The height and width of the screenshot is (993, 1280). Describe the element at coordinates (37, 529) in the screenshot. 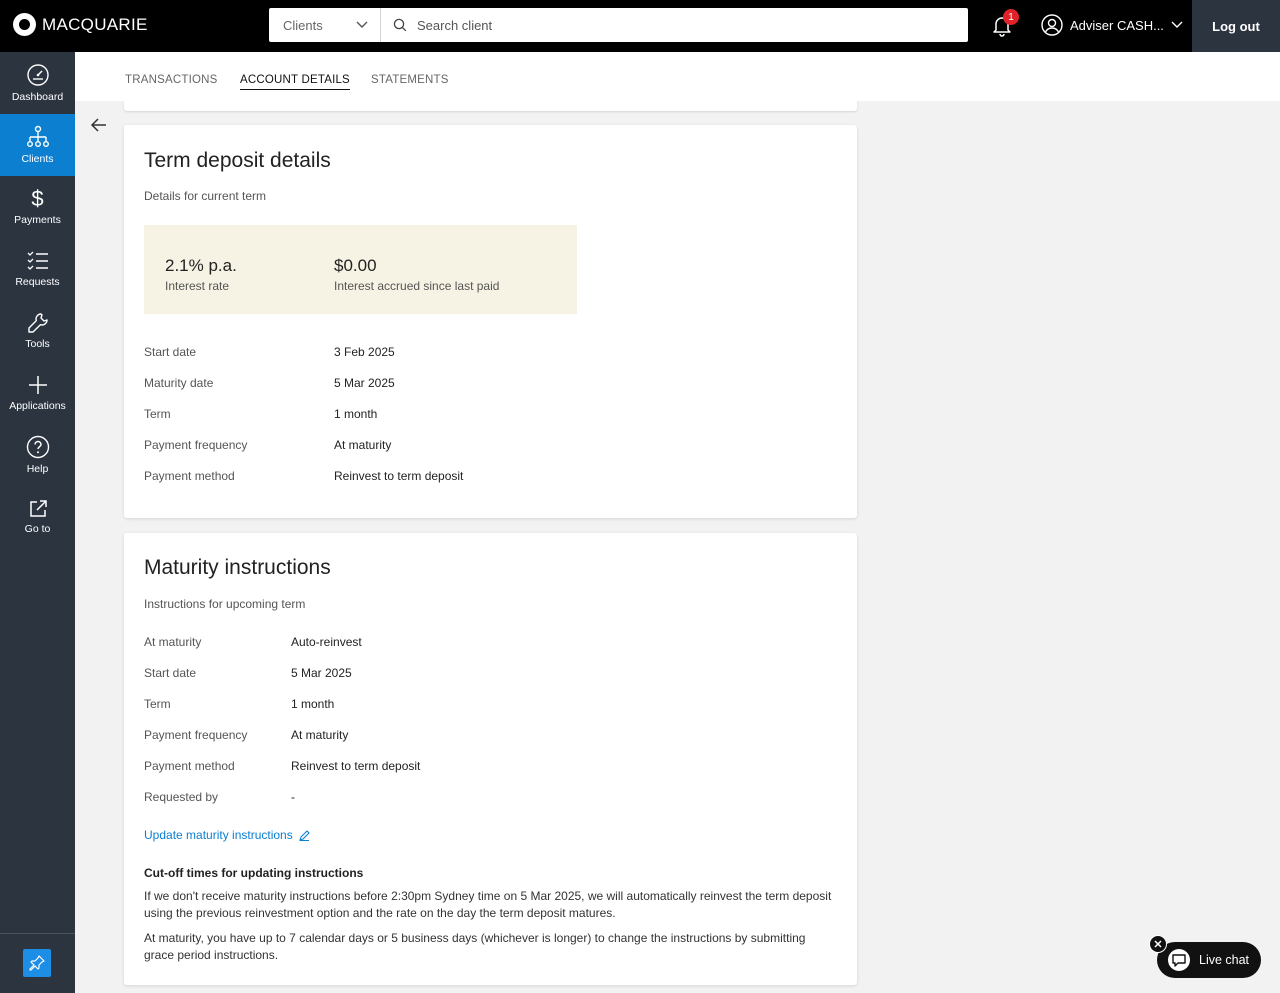

I see `sidebar-item-label: Go to` at that location.